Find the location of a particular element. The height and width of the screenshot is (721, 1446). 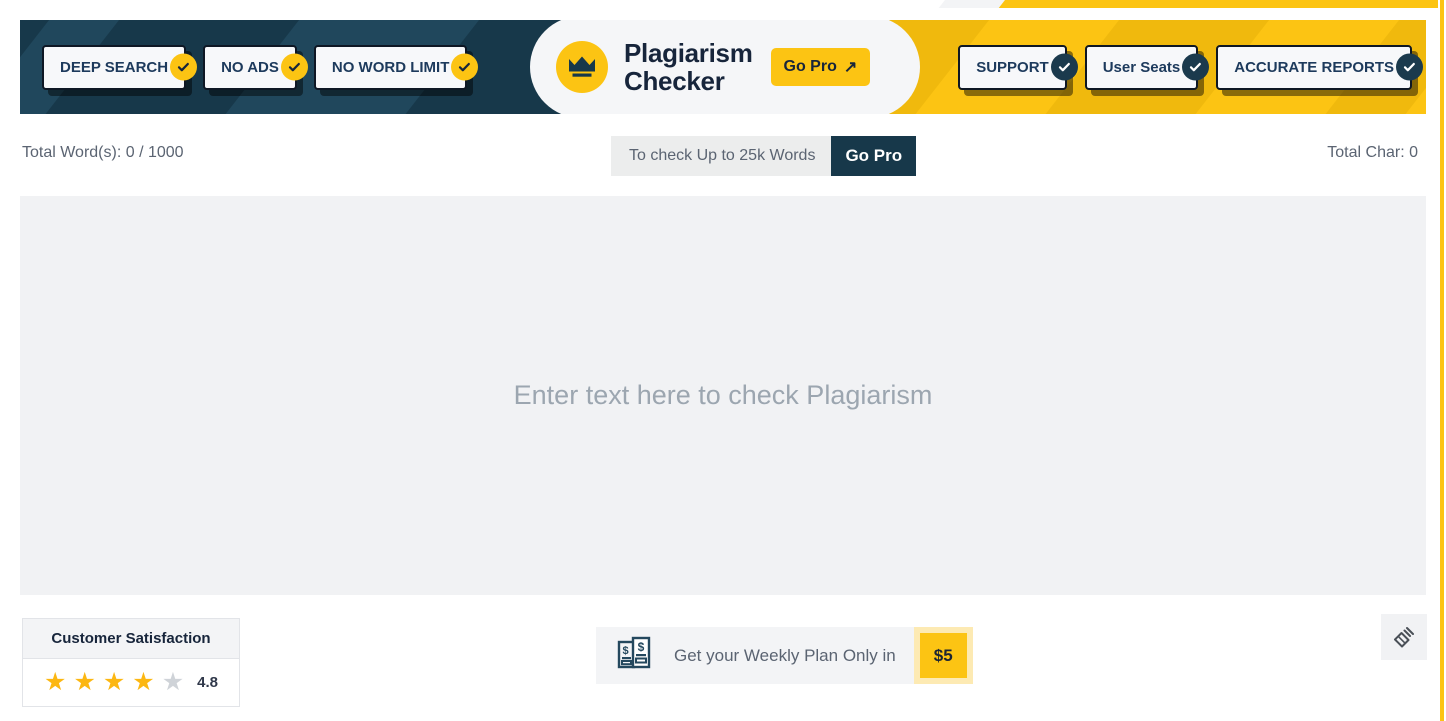

feature-pill-label: NO ADS is located at coordinates (250, 67).